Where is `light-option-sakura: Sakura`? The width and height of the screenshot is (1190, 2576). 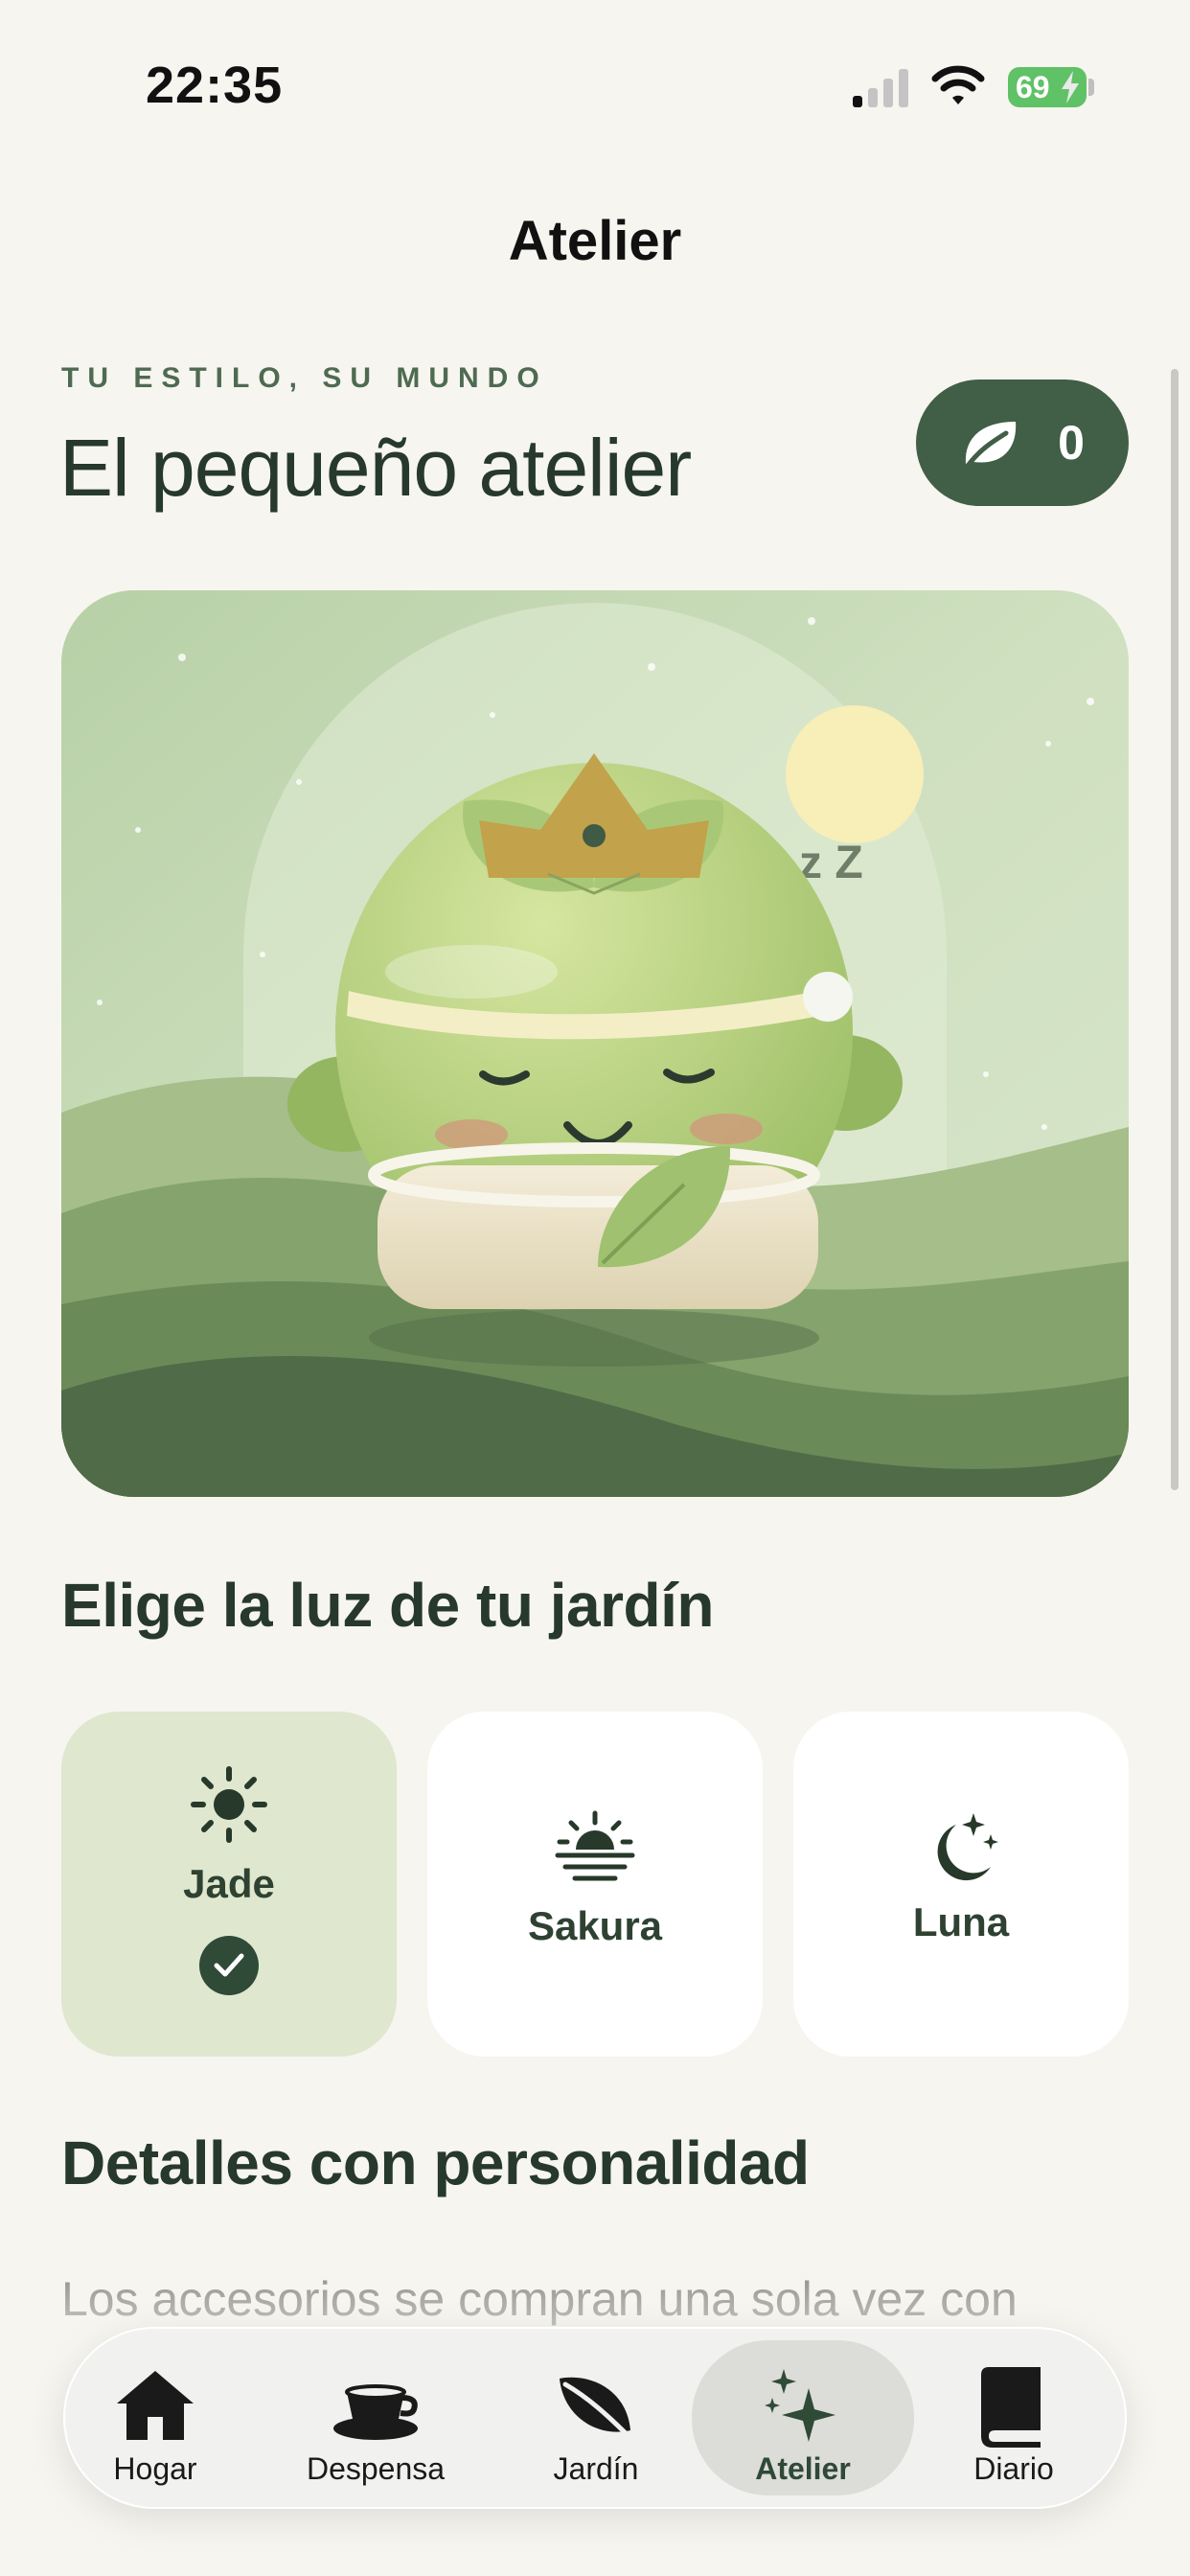 light-option-sakura: Sakura is located at coordinates (595, 1884).